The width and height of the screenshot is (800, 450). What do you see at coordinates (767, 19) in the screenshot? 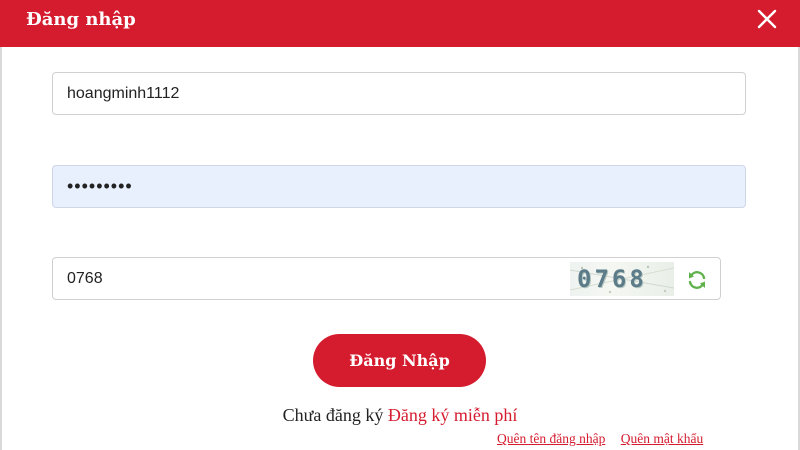
I see `close-icon` at bounding box center [767, 19].